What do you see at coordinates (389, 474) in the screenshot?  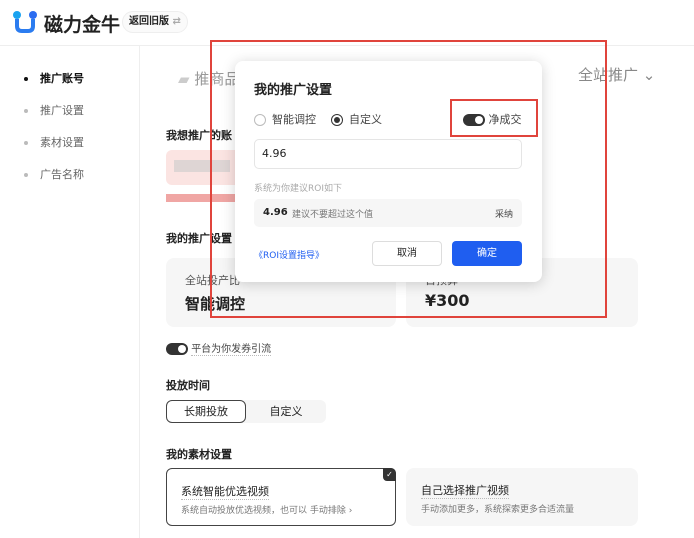 I see `check-icon: ✓` at bounding box center [389, 474].